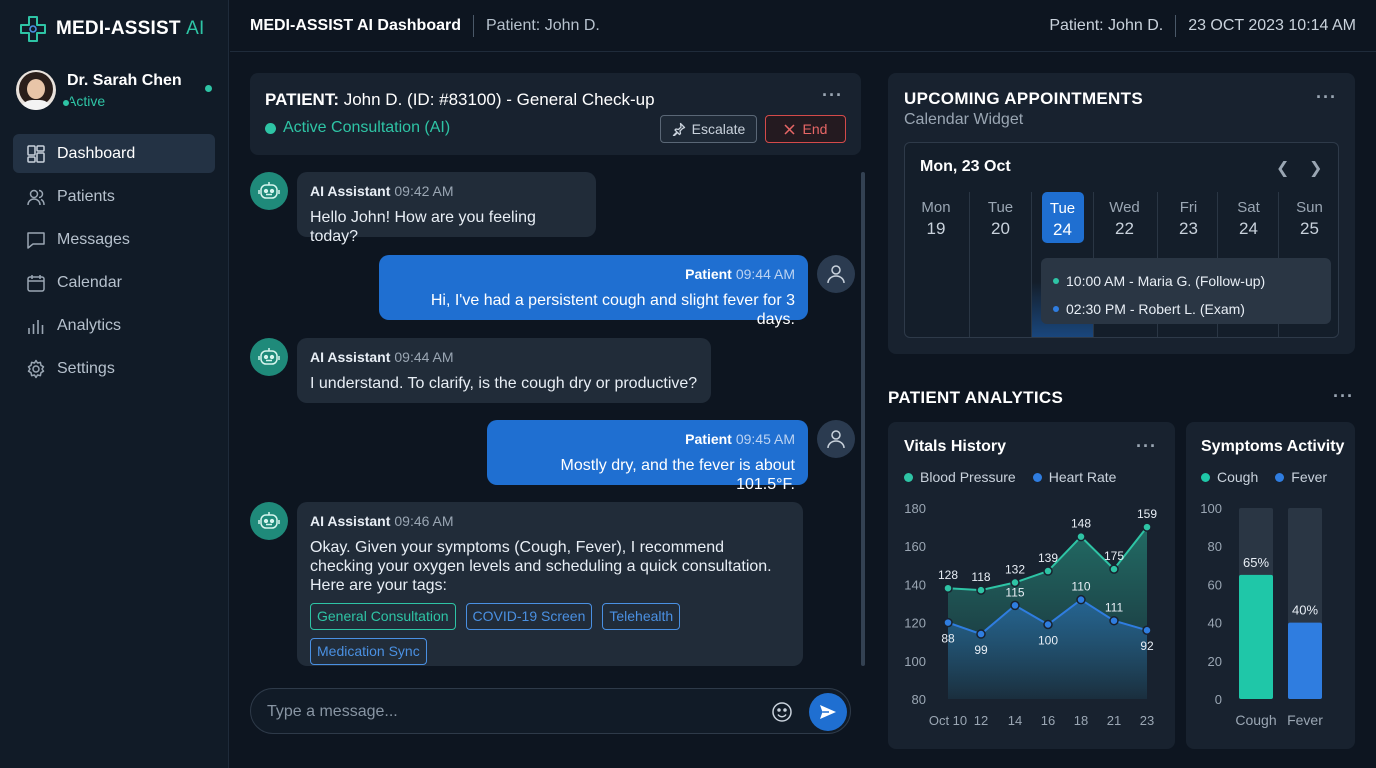 Image resolution: width=1376 pixels, height=768 pixels. What do you see at coordinates (980, 577) in the screenshot?
I see `data-label: 118` at bounding box center [980, 577].